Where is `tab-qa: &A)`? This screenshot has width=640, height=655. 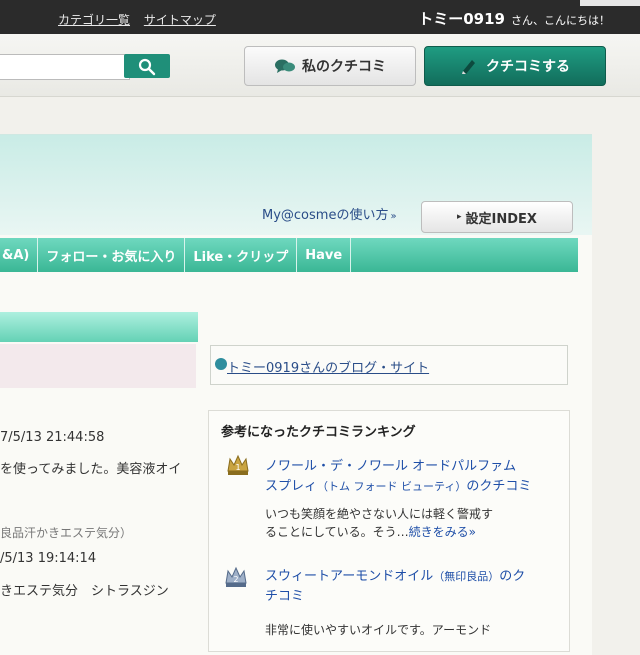 tab-qa: &A) is located at coordinates (19, 255).